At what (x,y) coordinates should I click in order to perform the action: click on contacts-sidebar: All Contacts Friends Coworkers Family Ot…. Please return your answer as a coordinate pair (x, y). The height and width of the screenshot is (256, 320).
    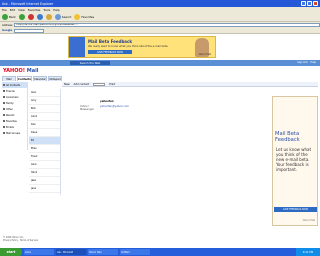
    Looking at the image, I should click on (15, 116).